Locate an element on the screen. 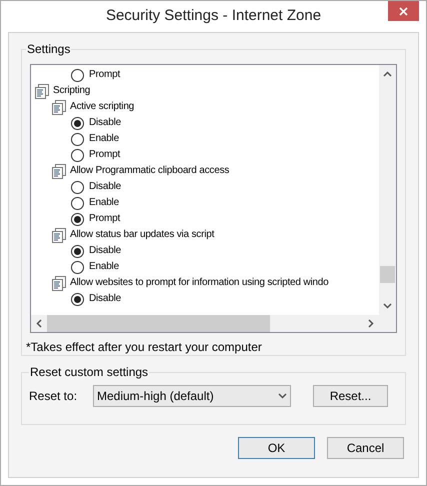  restart-note: *Takes effect after you restart your computer is located at coordinates (144, 347).